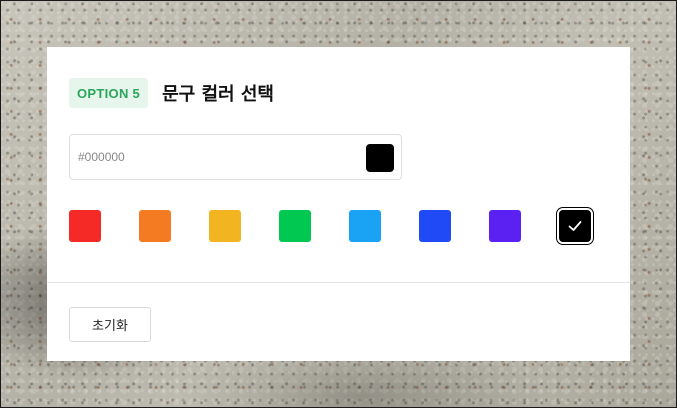 This screenshot has width=677, height=408. I want to click on swatch-sky-blue, so click(365, 226).